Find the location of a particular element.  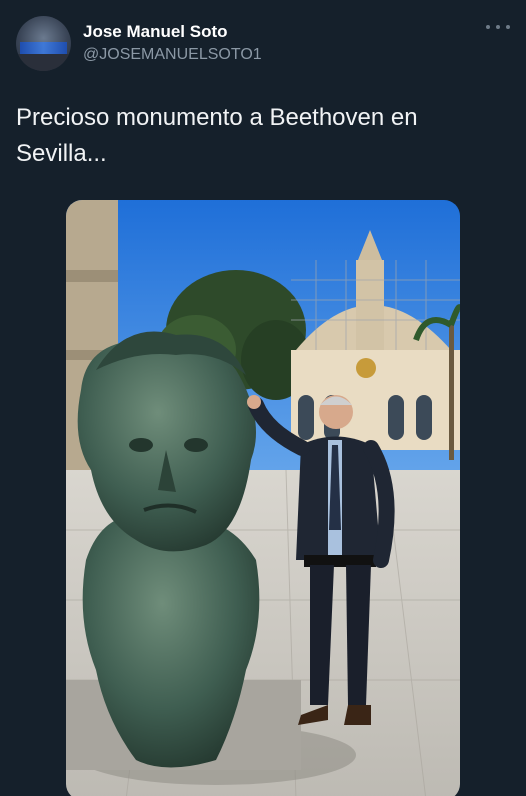

more-options-icon is located at coordinates (498, 27).